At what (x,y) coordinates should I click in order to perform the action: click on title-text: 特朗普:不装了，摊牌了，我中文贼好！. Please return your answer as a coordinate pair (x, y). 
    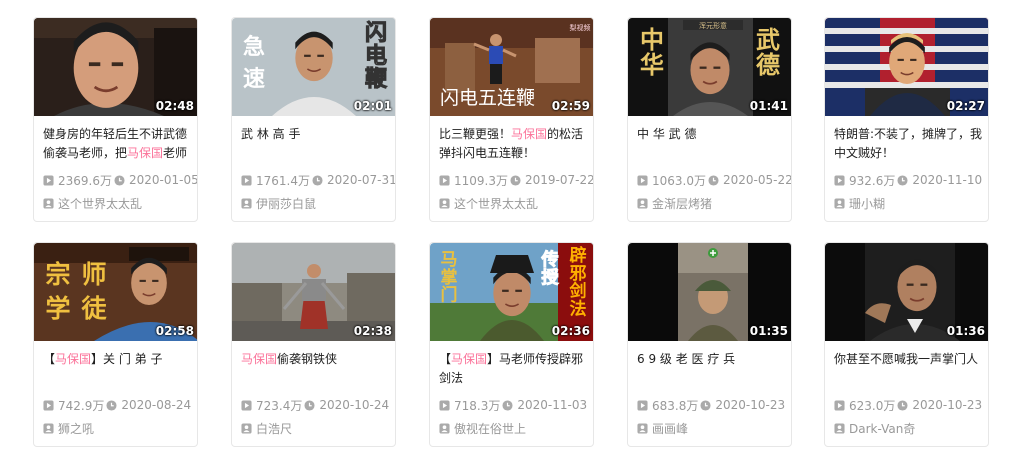
    Looking at the image, I should click on (908, 143).